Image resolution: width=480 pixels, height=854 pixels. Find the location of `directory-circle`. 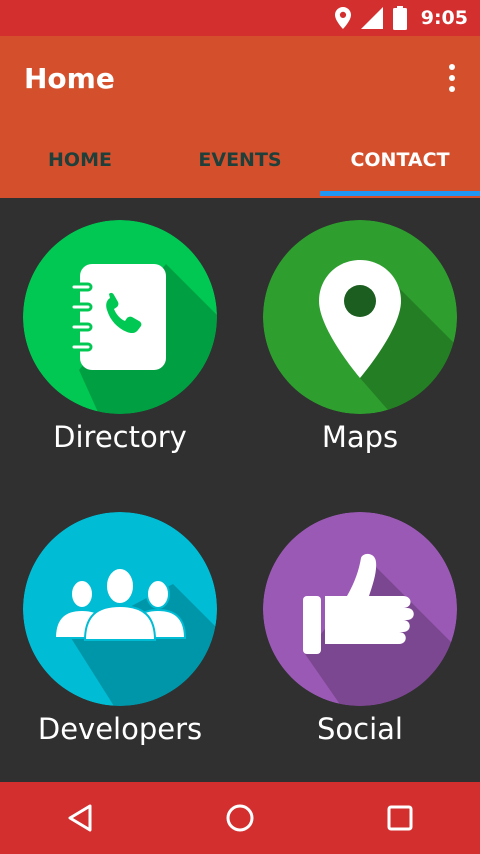

directory-circle is located at coordinates (120, 317).